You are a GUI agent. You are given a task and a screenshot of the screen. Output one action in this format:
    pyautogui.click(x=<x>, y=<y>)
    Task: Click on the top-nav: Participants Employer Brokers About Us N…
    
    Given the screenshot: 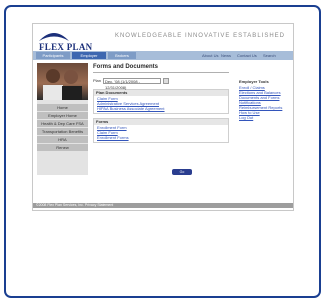 What is the action you would take?
    pyautogui.click(x=163, y=55)
    